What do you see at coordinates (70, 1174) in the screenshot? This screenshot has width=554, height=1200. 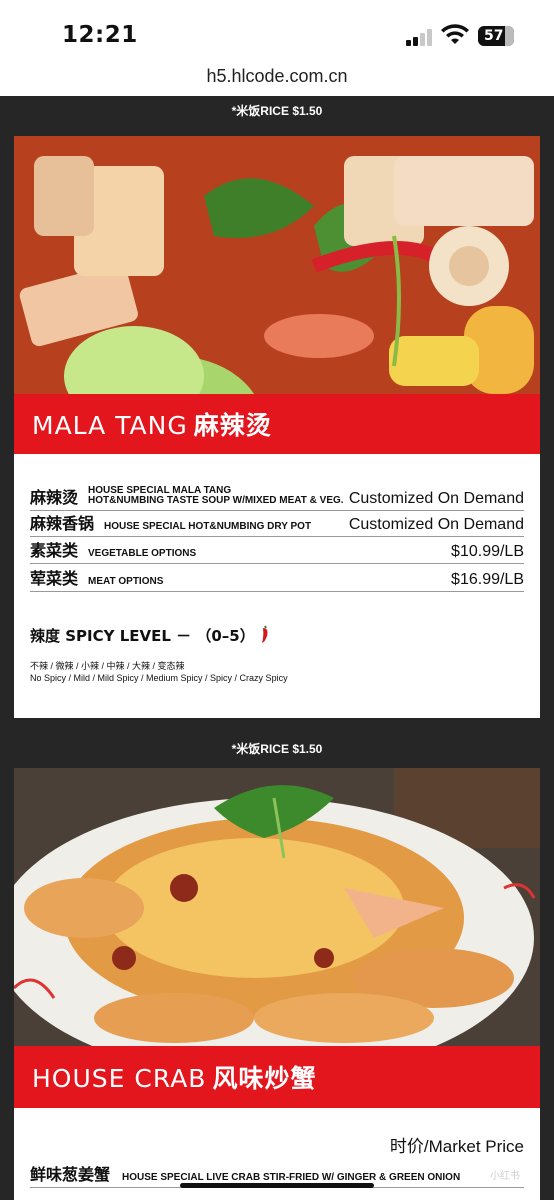 I see `item-name-cn: 鲜味葱姜蟹` at bounding box center [70, 1174].